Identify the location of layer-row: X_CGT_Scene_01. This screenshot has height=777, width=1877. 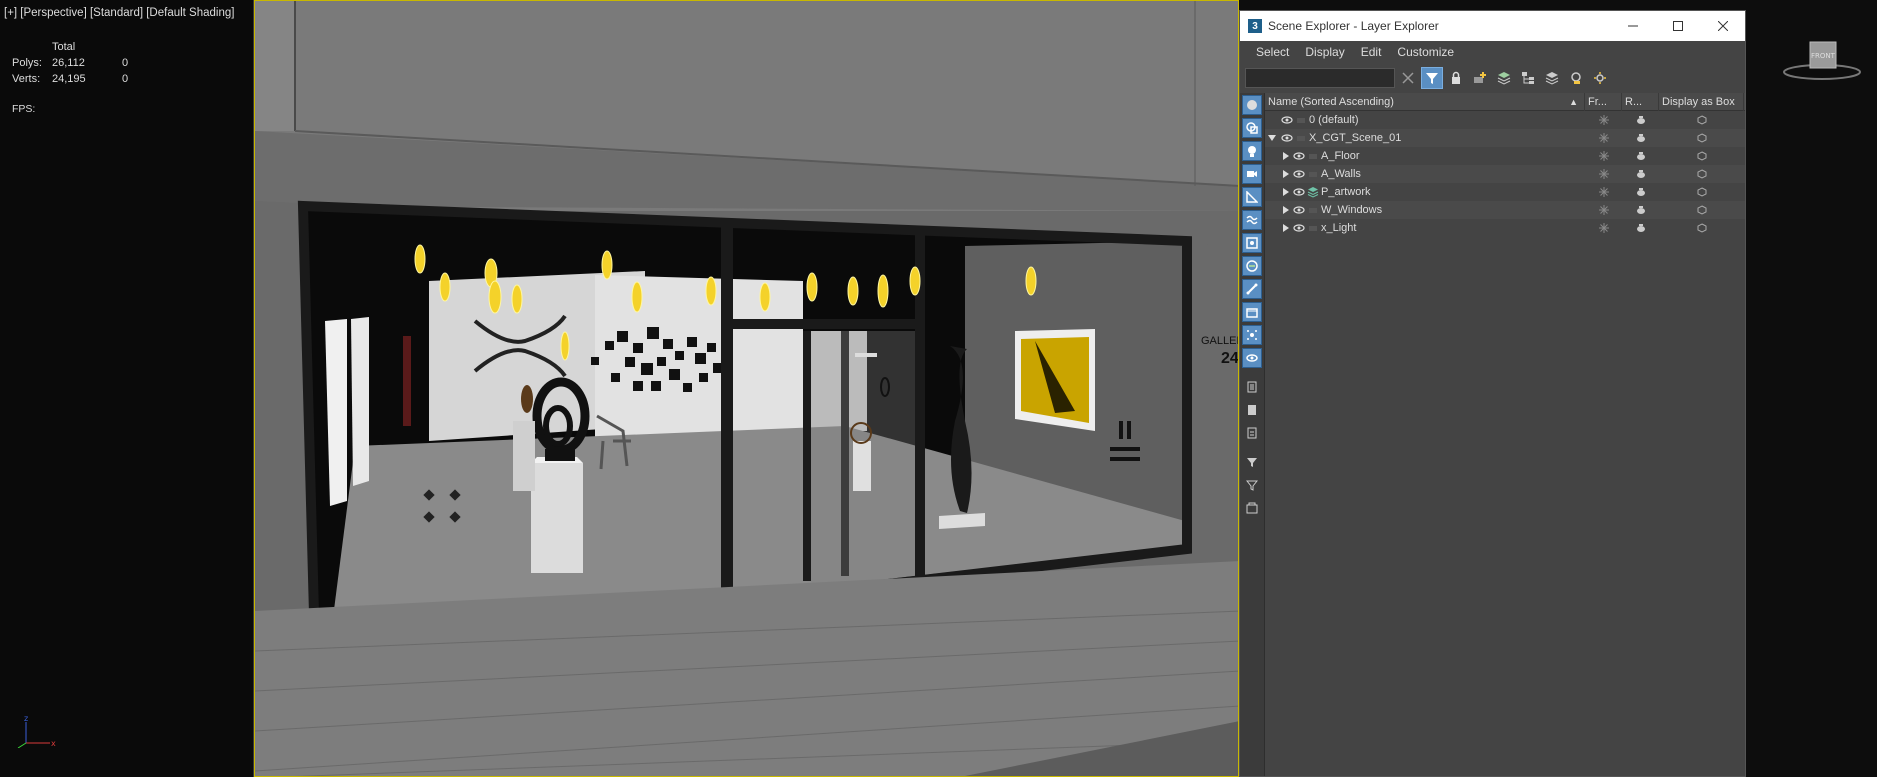
(1505, 138).